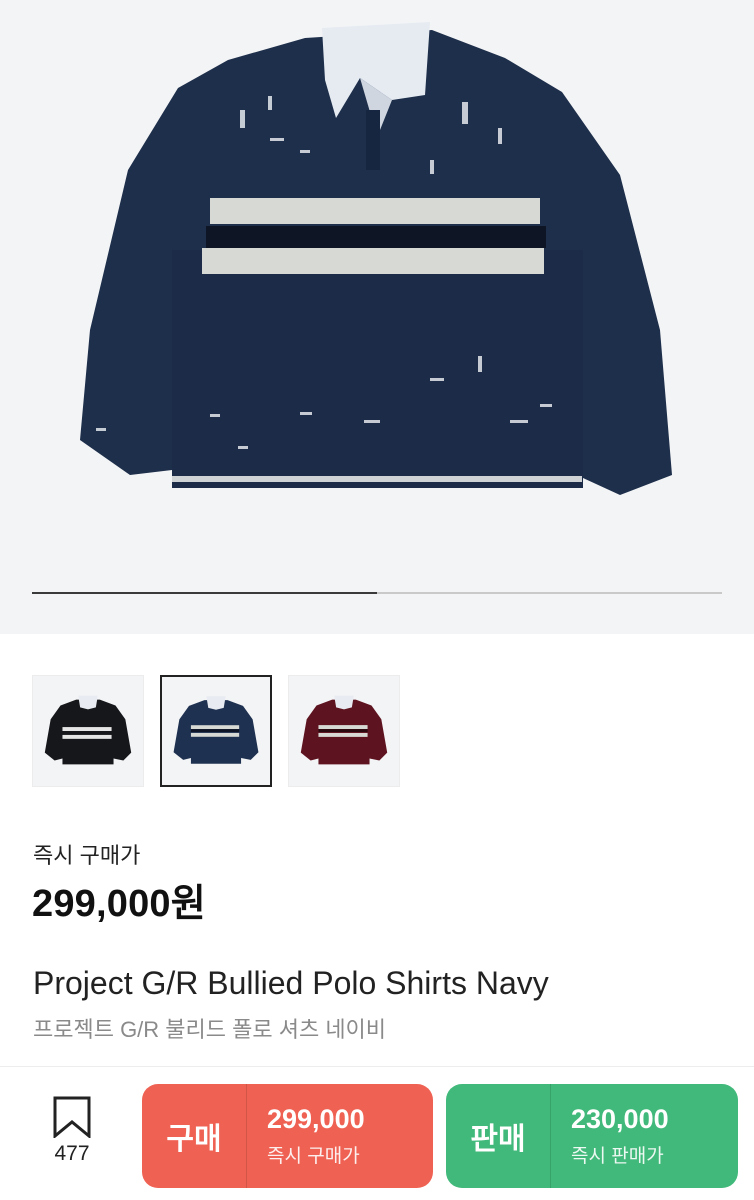 This screenshot has width=754, height=1200. What do you see at coordinates (72, 1153) in the screenshot?
I see `bookmark-count: 477` at bounding box center [72, 1153].